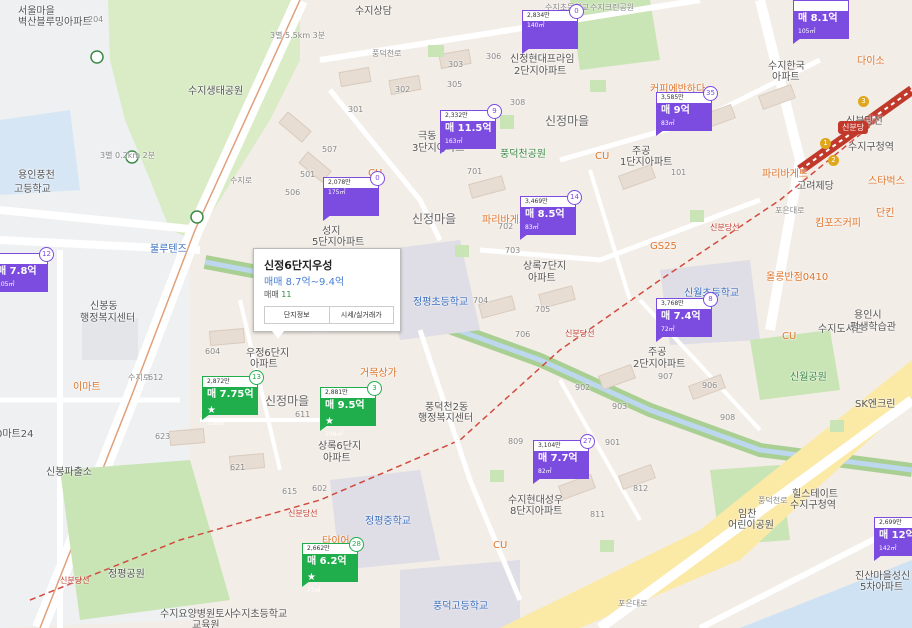 The image size is (912, 628). I want to click on listing-marker: 2,078만 175㎡ 0, so click(354, 196).